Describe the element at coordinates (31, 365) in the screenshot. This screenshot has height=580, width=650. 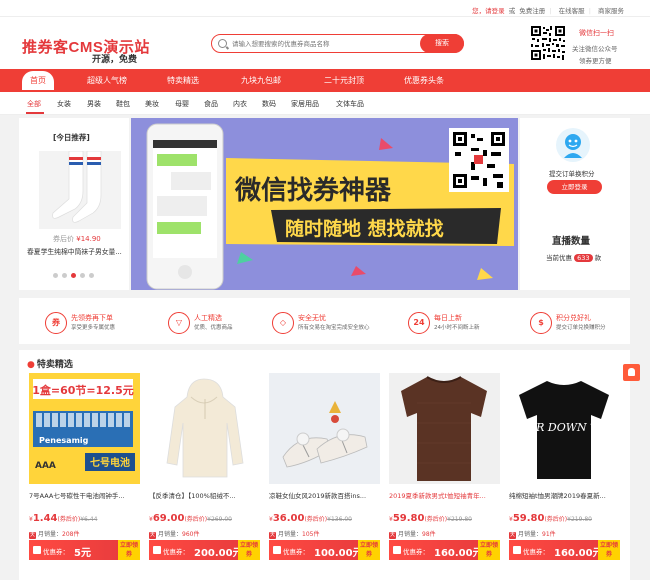
I see `flame-icon: ●` at that location.